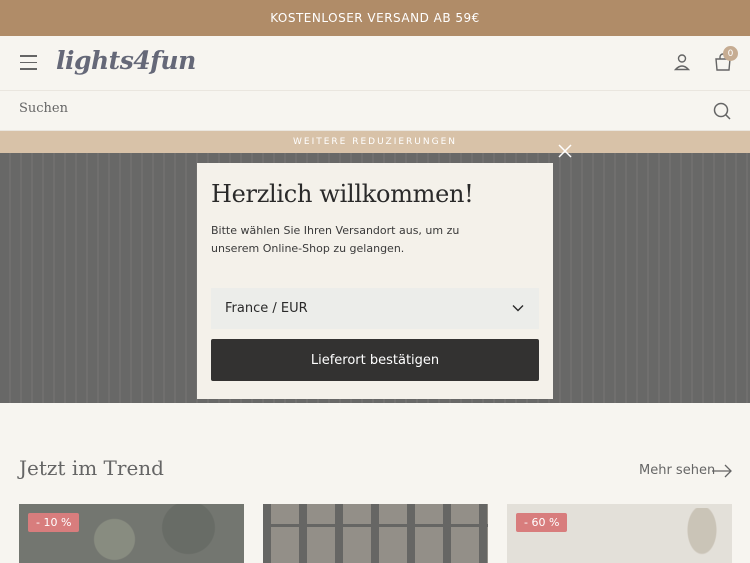  What do you see at coordinates (375, 308) in the screenshot?
I see `country-select: France / EUR` at bounding box center [375, 308].